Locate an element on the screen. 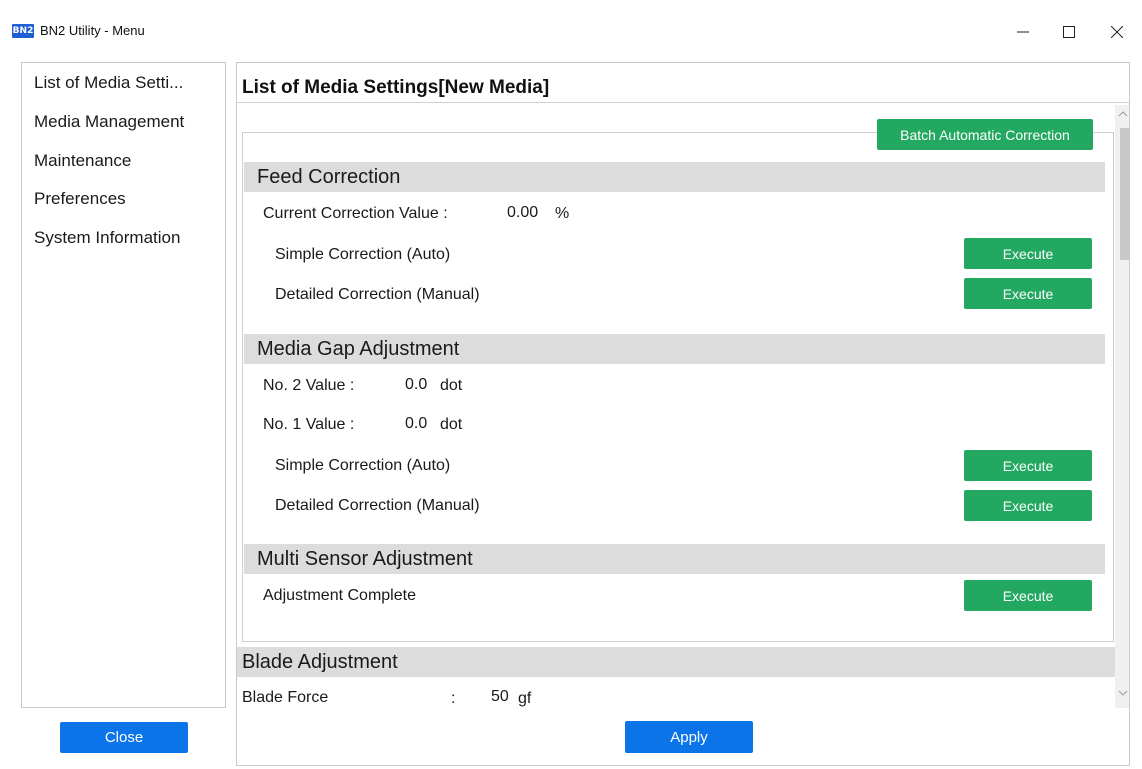 The image size is (1142, 769). no2-unit: dot is located at coordinates (451, 385).